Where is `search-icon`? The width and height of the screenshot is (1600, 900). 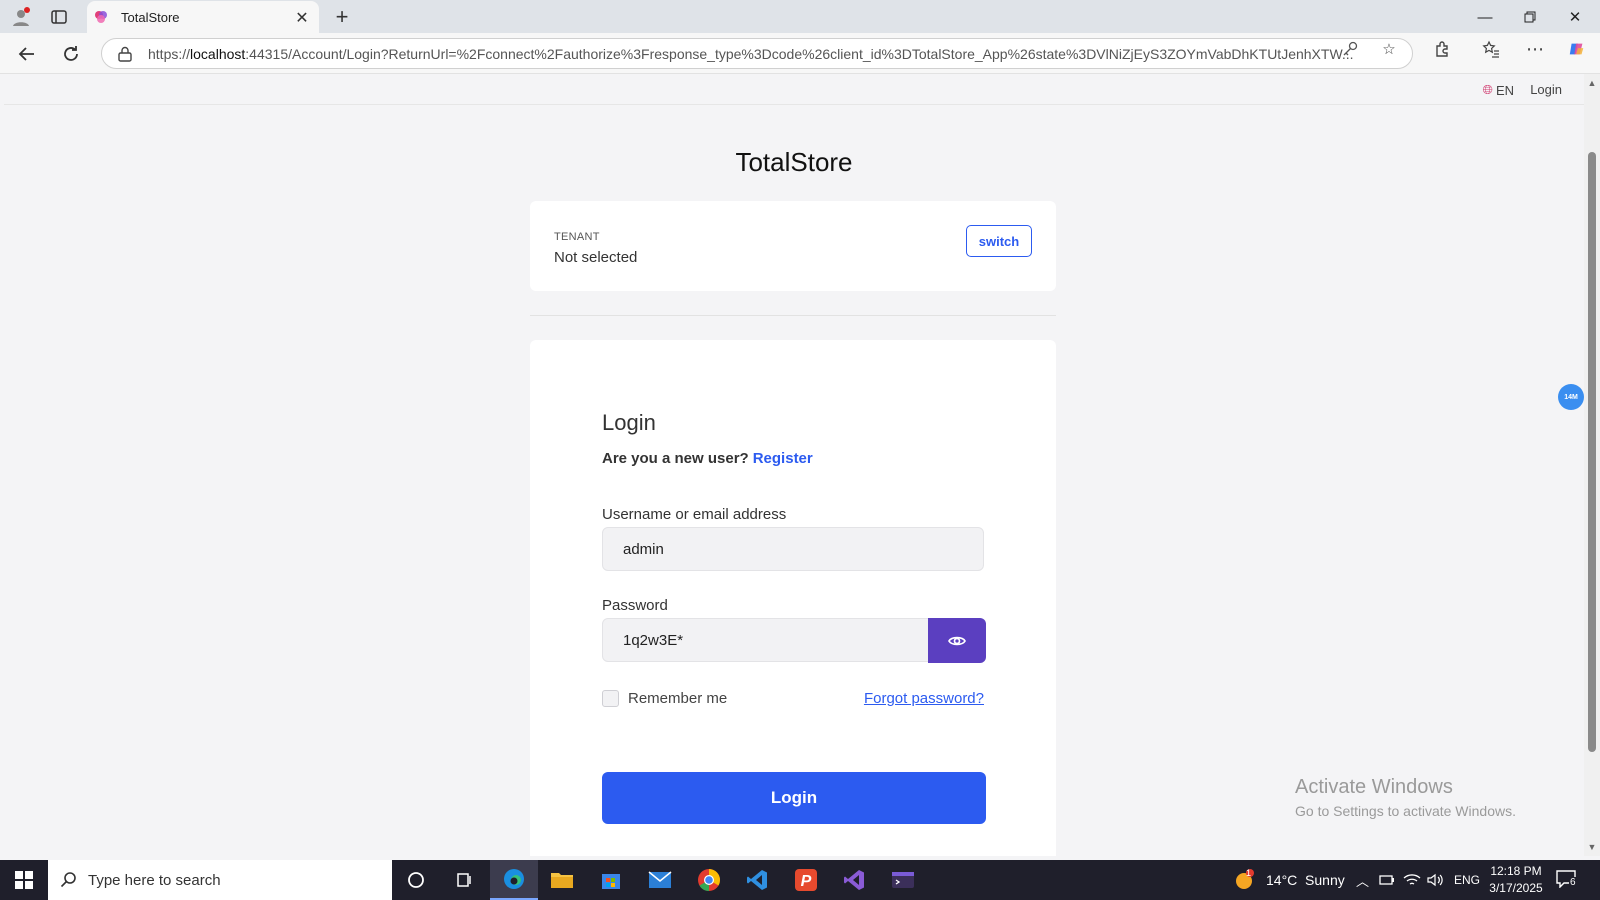 search-icon is located at coordinates (68, 880).